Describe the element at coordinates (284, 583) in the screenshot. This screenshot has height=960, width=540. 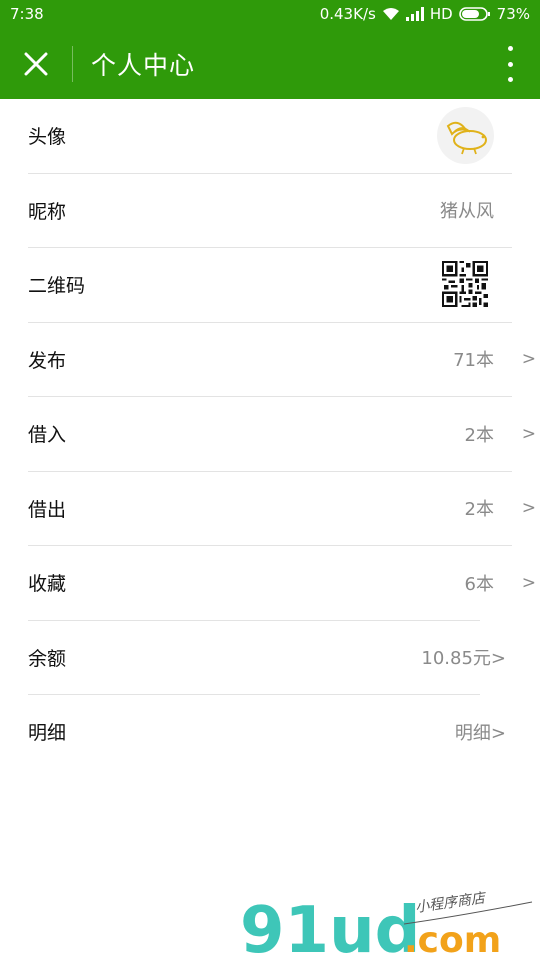
I see `row-favorites: 收藏 6本 >` at that location.